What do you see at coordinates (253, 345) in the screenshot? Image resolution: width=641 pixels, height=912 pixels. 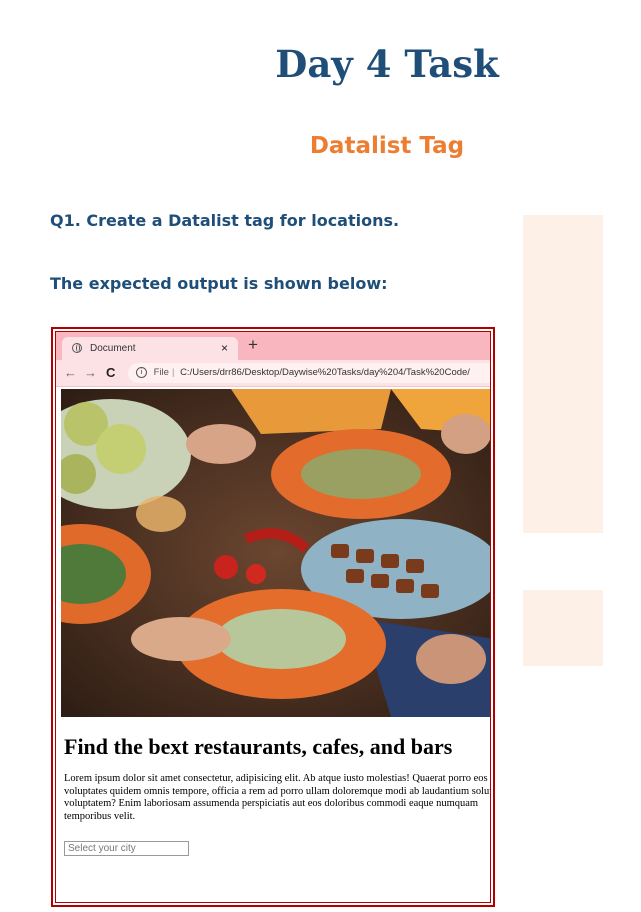 I see `new-tab-button: +` at bounding box center [253, 345].